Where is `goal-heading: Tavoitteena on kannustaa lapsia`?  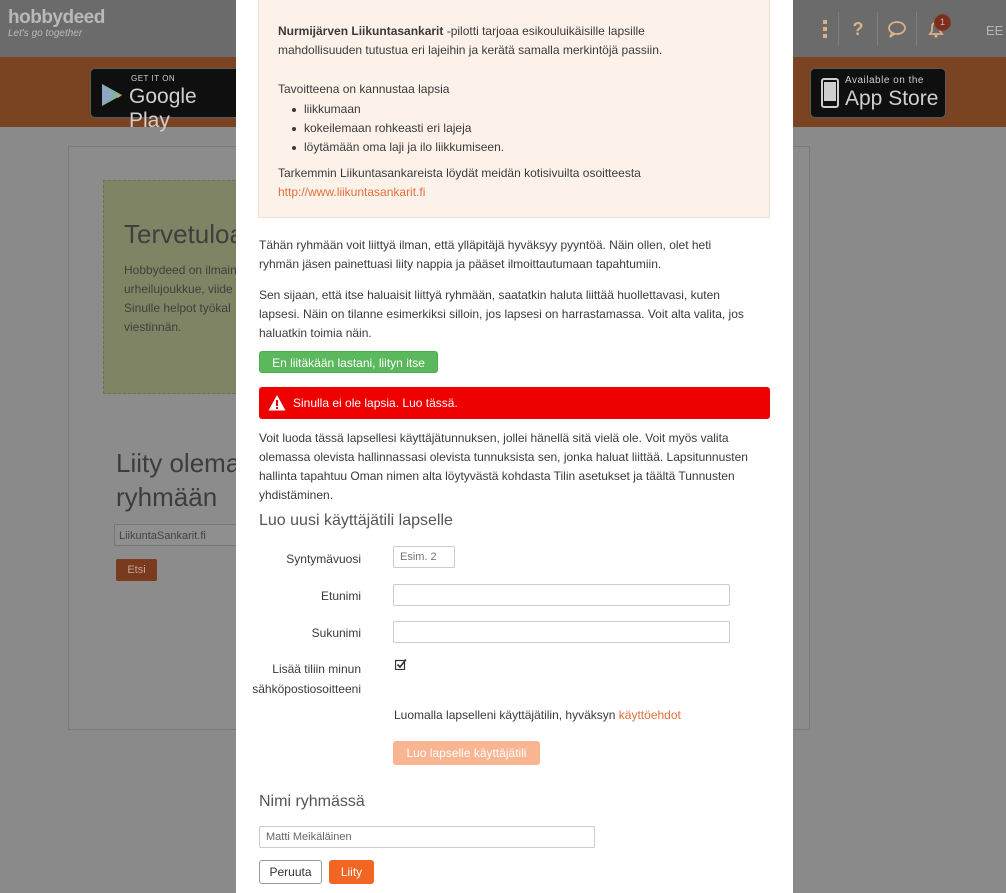 goal-heading: Tavoitteena on kannustaa lapsia is located at coordinates (364, 89).